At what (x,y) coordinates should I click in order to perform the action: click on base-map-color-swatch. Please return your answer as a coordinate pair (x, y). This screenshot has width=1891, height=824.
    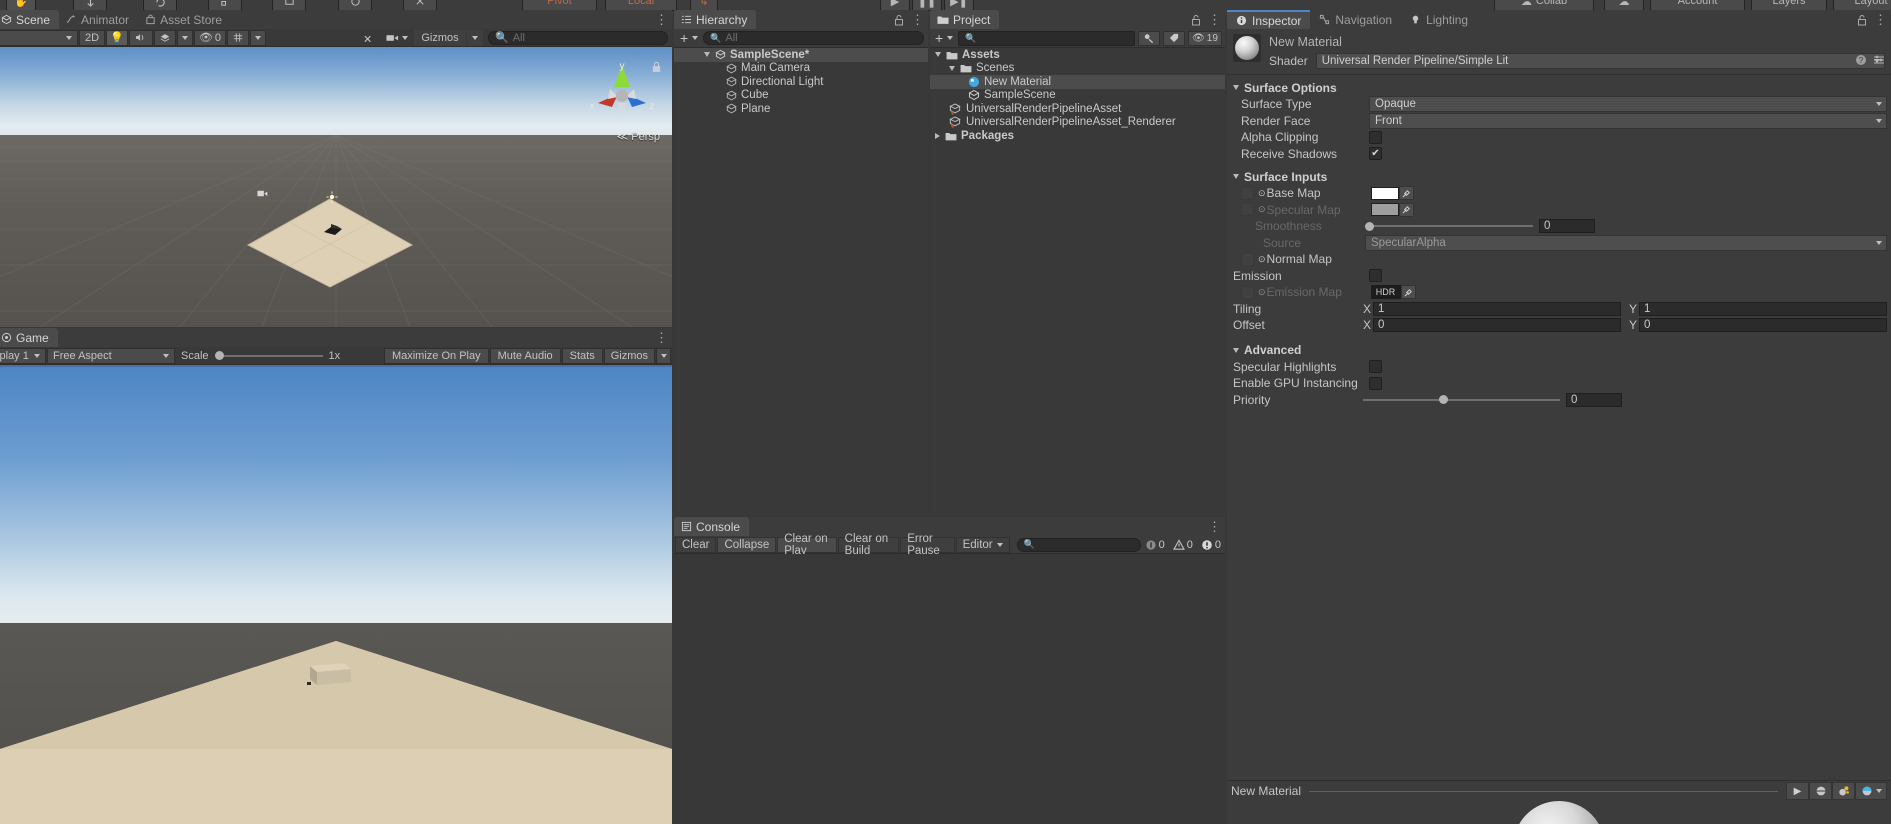
    Looking at the image, I should click on (1384, 193).